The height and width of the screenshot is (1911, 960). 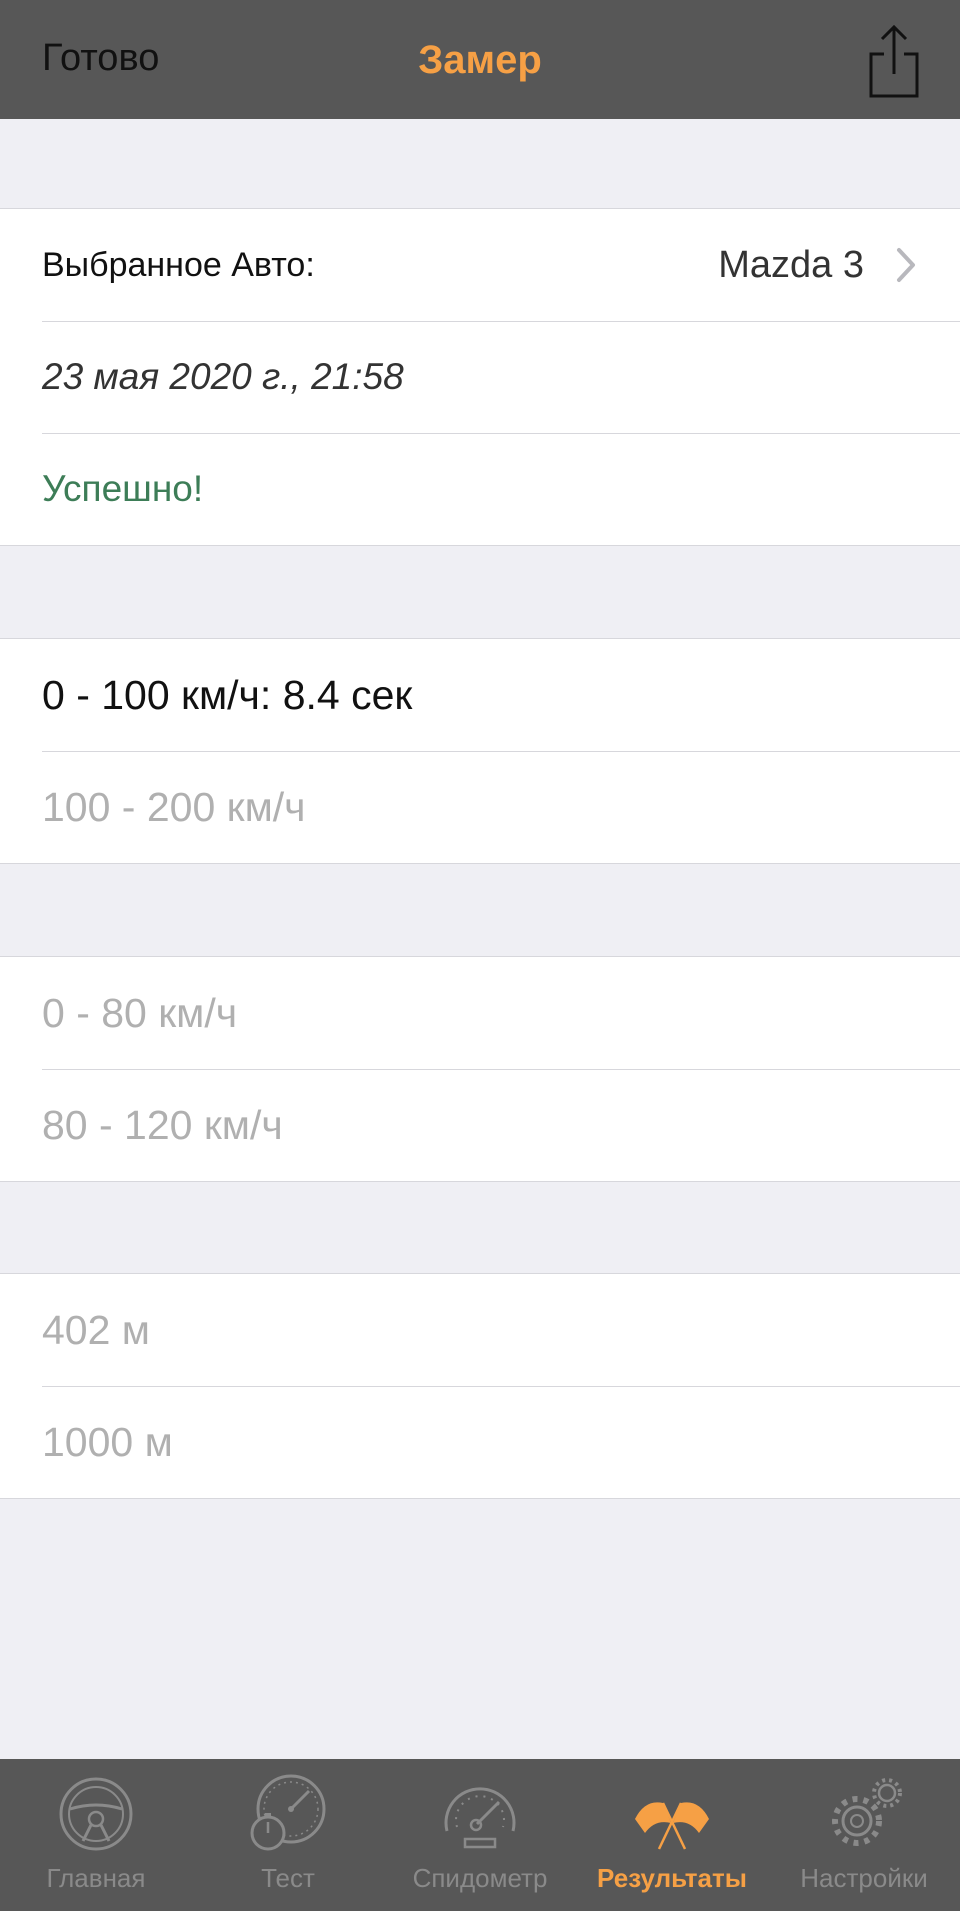 What do you see at coordinates (672, 1878) in the screenshot?
I see `tab-results-label: Результаты` at bounding box center [672, 1878].